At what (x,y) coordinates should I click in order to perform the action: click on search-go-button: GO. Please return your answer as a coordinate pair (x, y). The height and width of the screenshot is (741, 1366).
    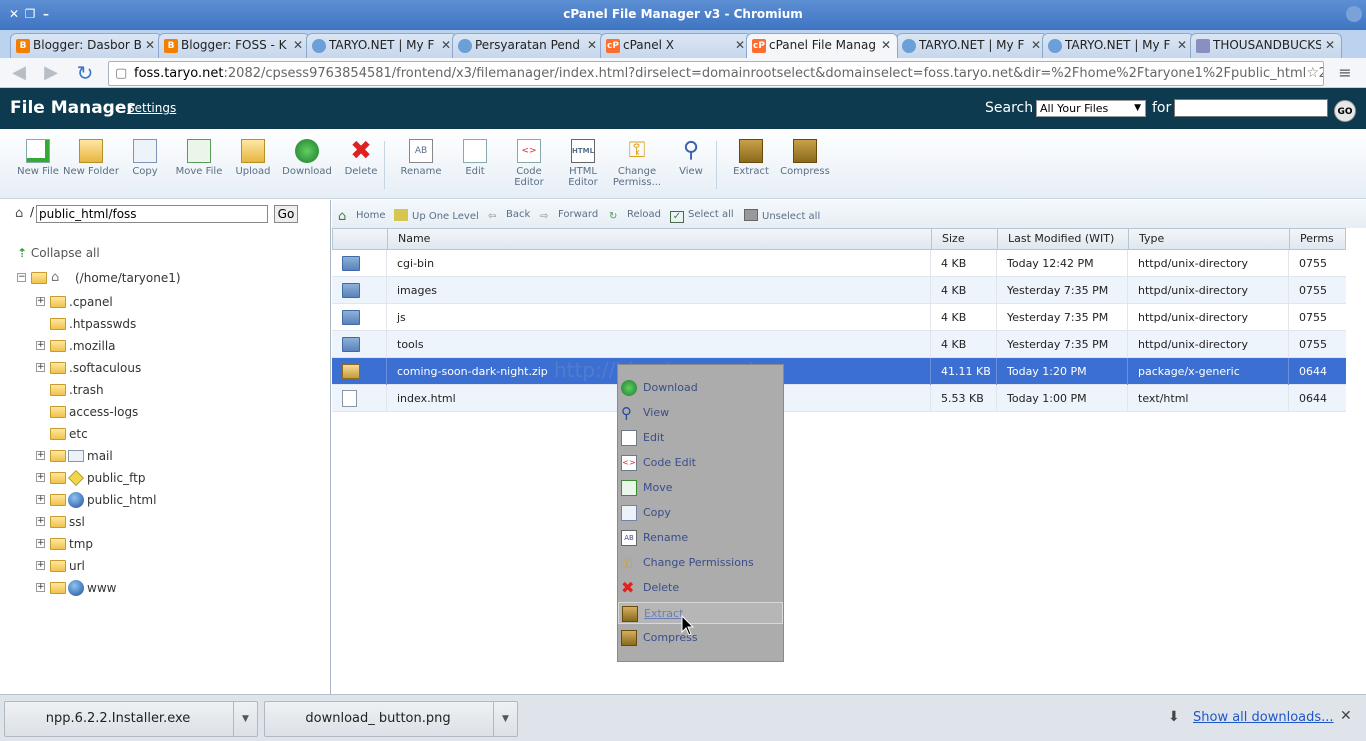
    Looking at the image, I should click on (1345, 111).